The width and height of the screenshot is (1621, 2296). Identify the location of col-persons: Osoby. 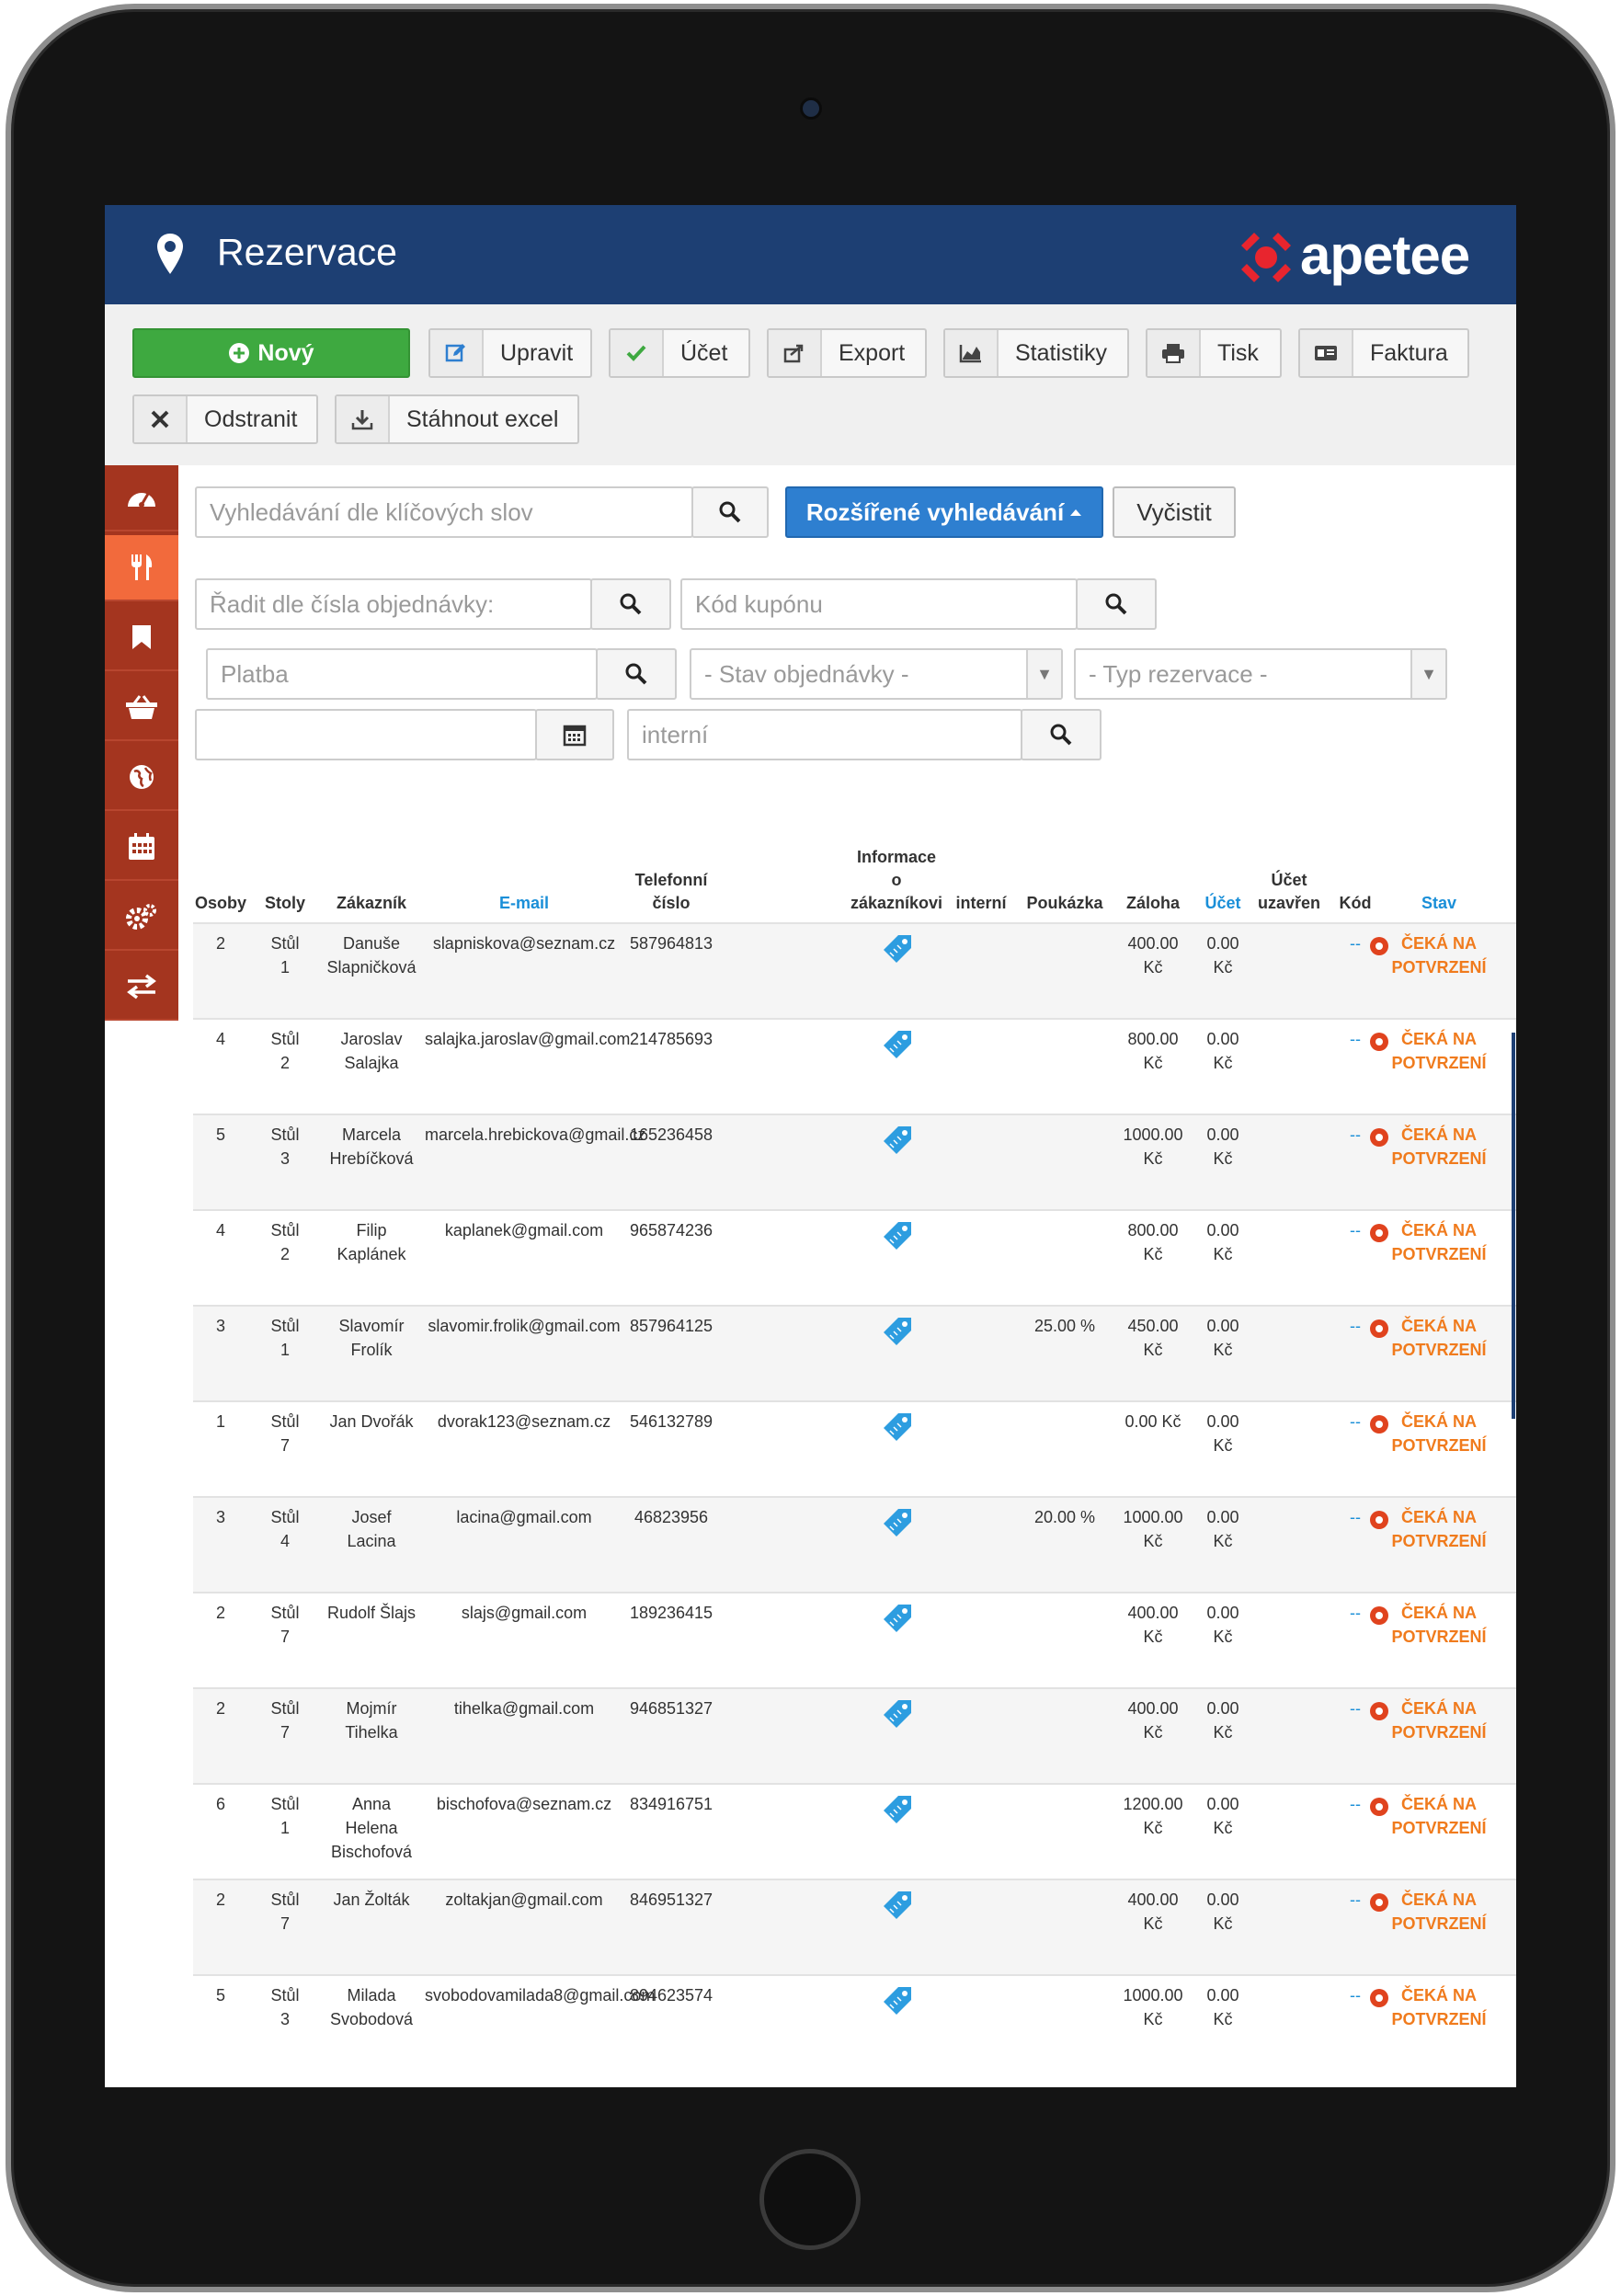
(220, 903).